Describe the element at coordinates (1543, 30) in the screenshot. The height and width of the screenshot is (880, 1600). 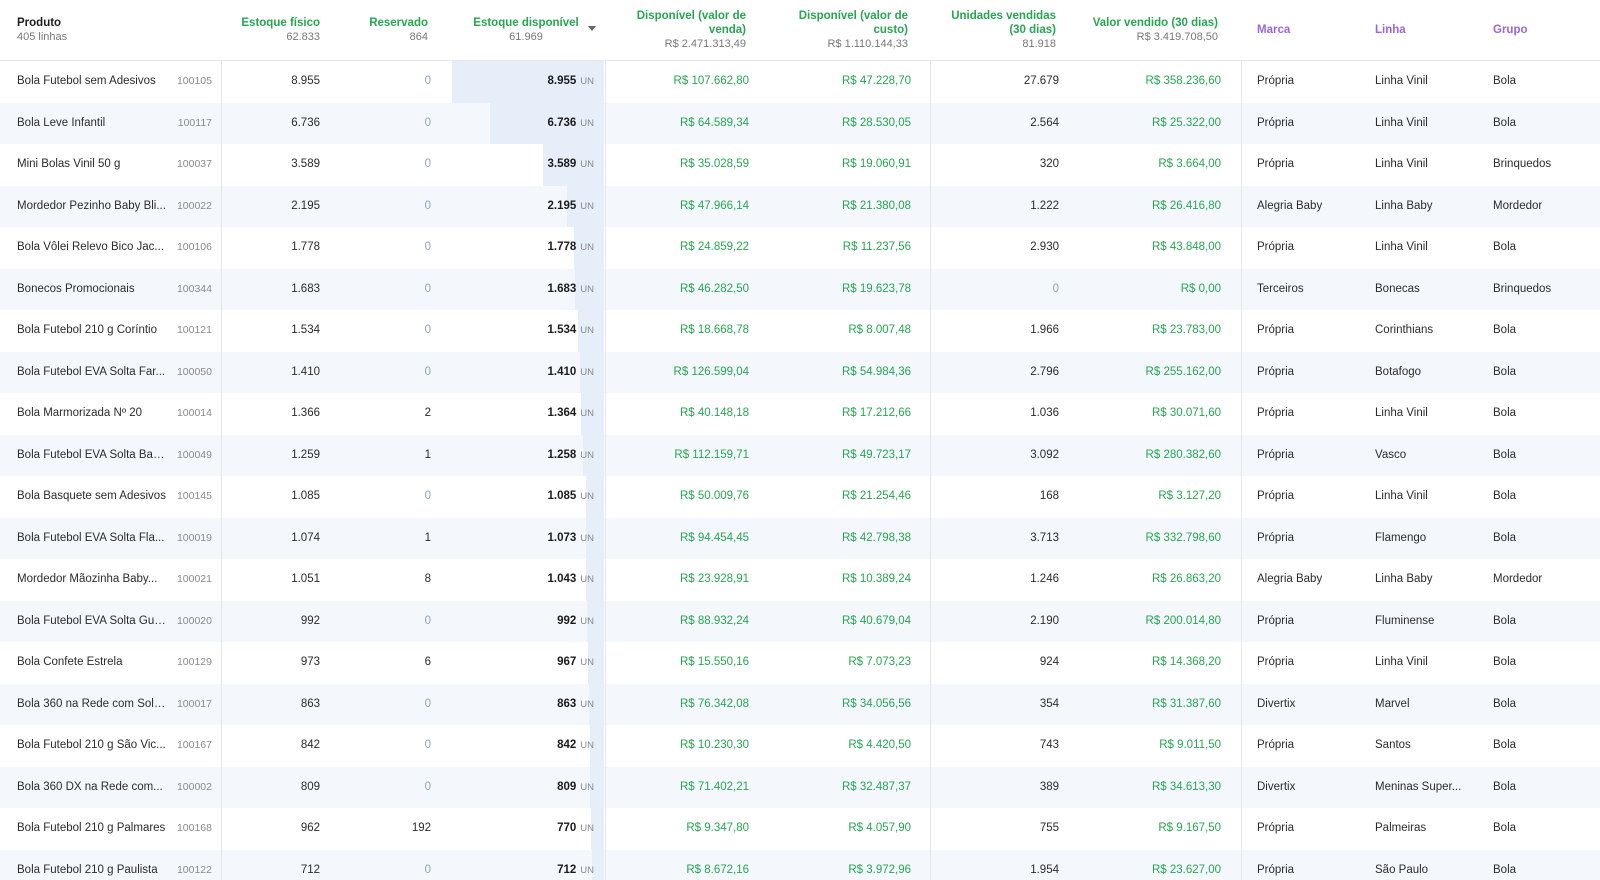
I see `col-grupo-header: Grupo` at that location.